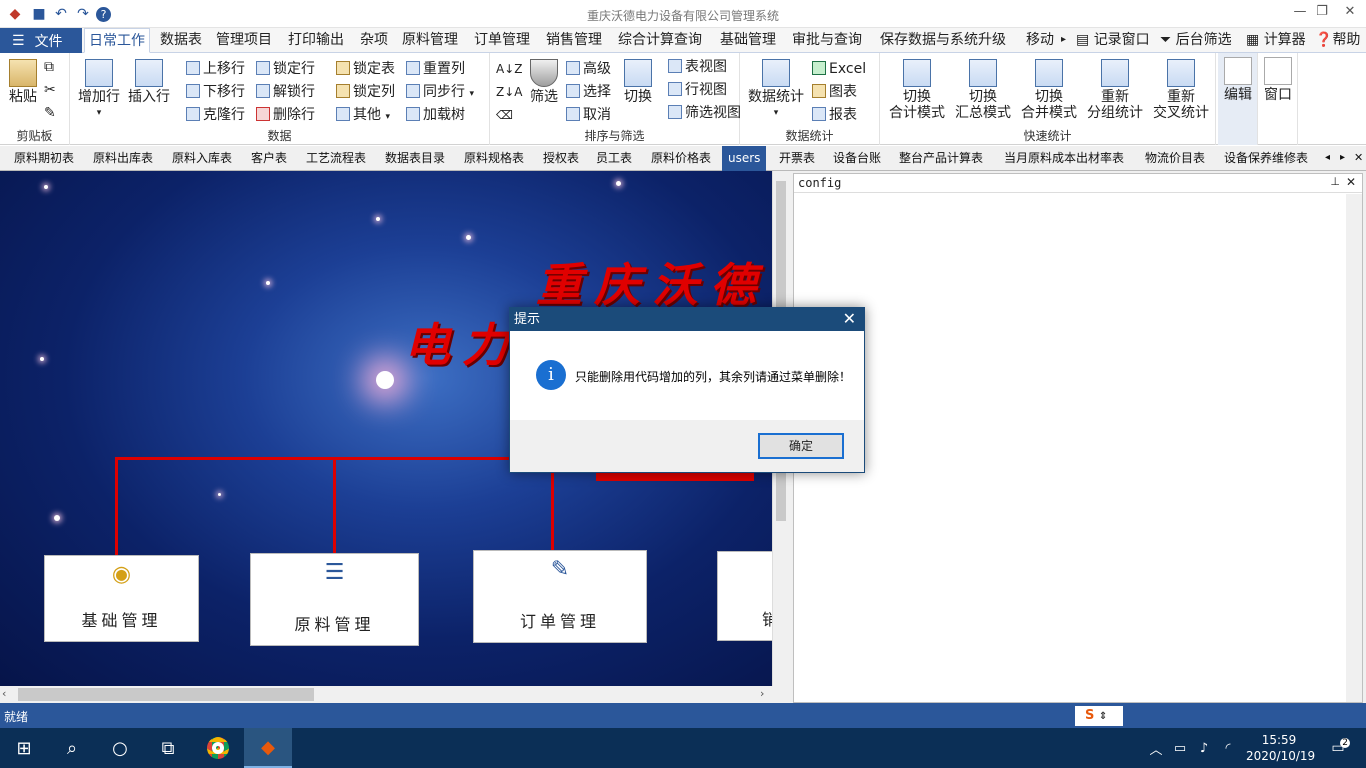  Describe the element at coordinates (560, 596) in the screenshot. I see `node-order-manage: ✎ 订单管理` at that location.